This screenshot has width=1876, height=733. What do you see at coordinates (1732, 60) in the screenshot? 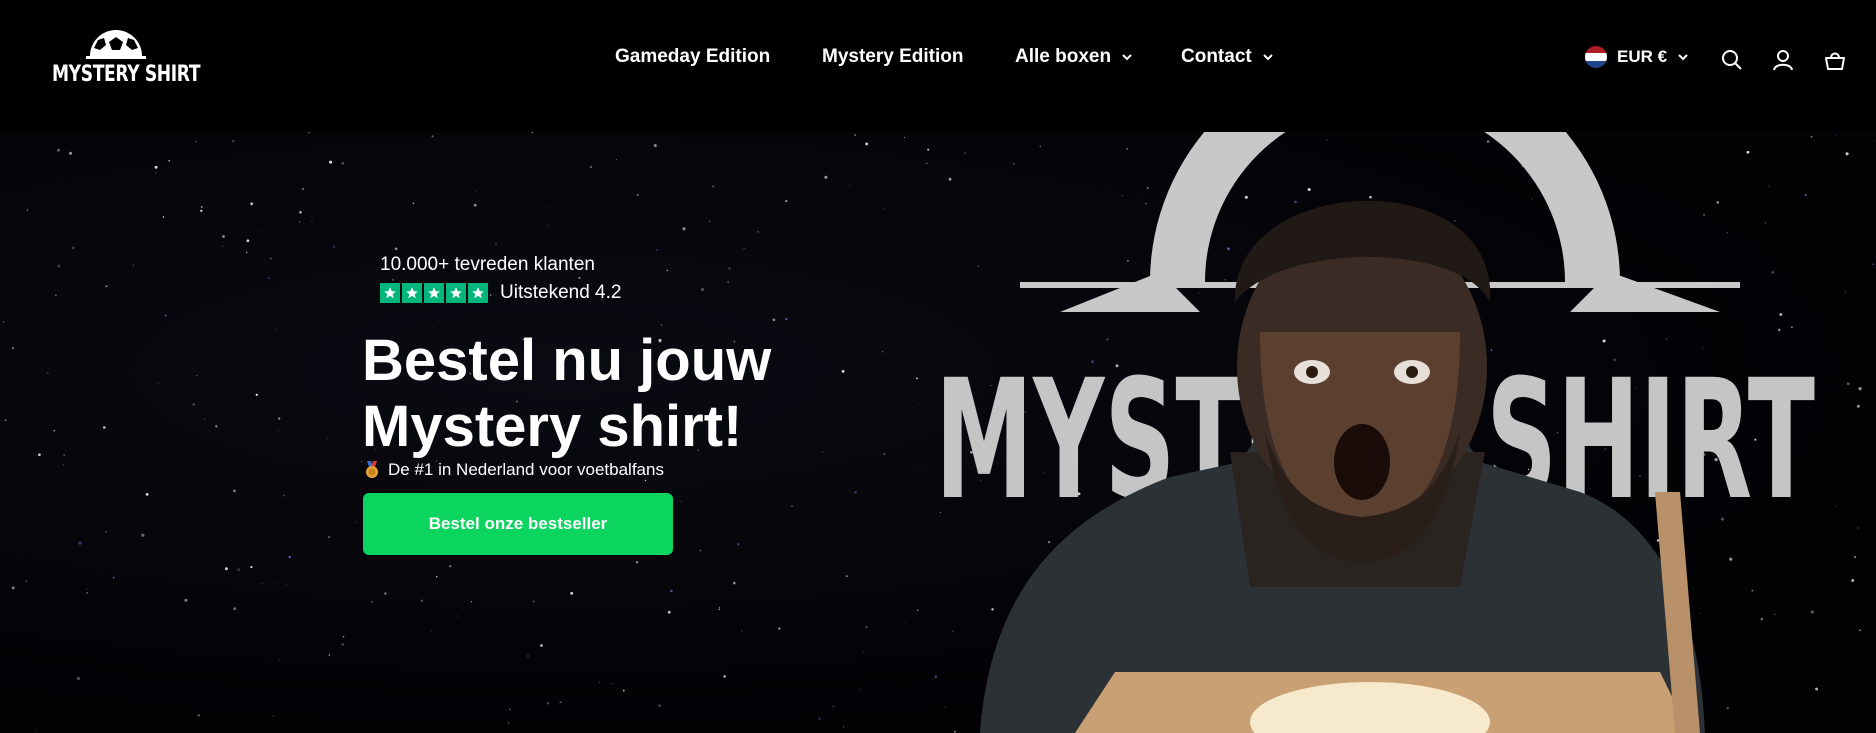
I see `search-icon` at bounding box center [1732, 60].